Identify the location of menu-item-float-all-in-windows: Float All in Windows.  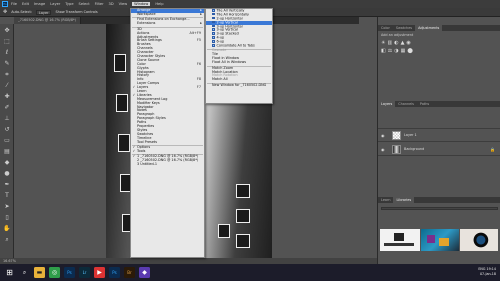
(239, 62).